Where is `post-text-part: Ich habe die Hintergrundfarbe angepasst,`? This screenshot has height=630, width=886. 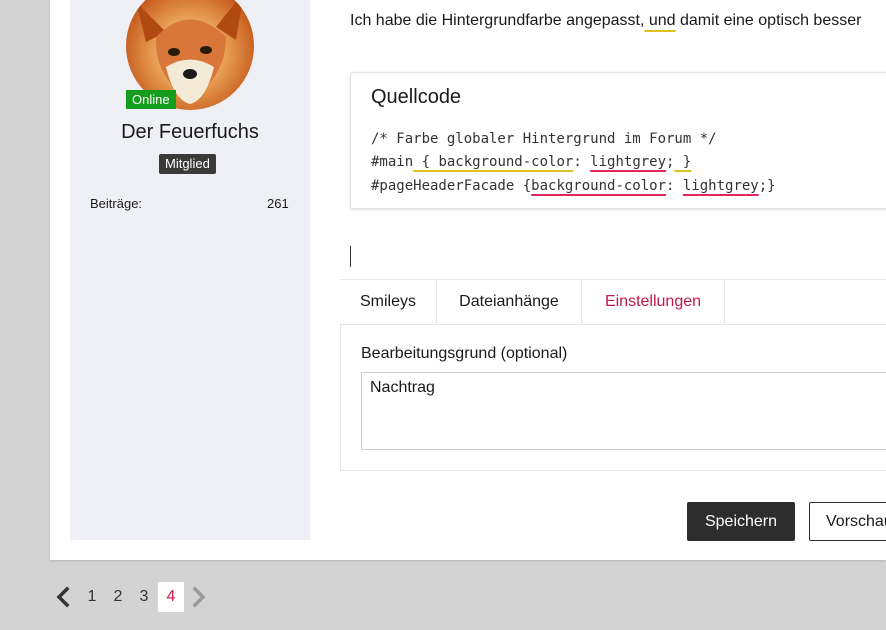 post-text-part: Ich habe die Hintergrundfarbe angepasst, is located at coordinates (497, 20).